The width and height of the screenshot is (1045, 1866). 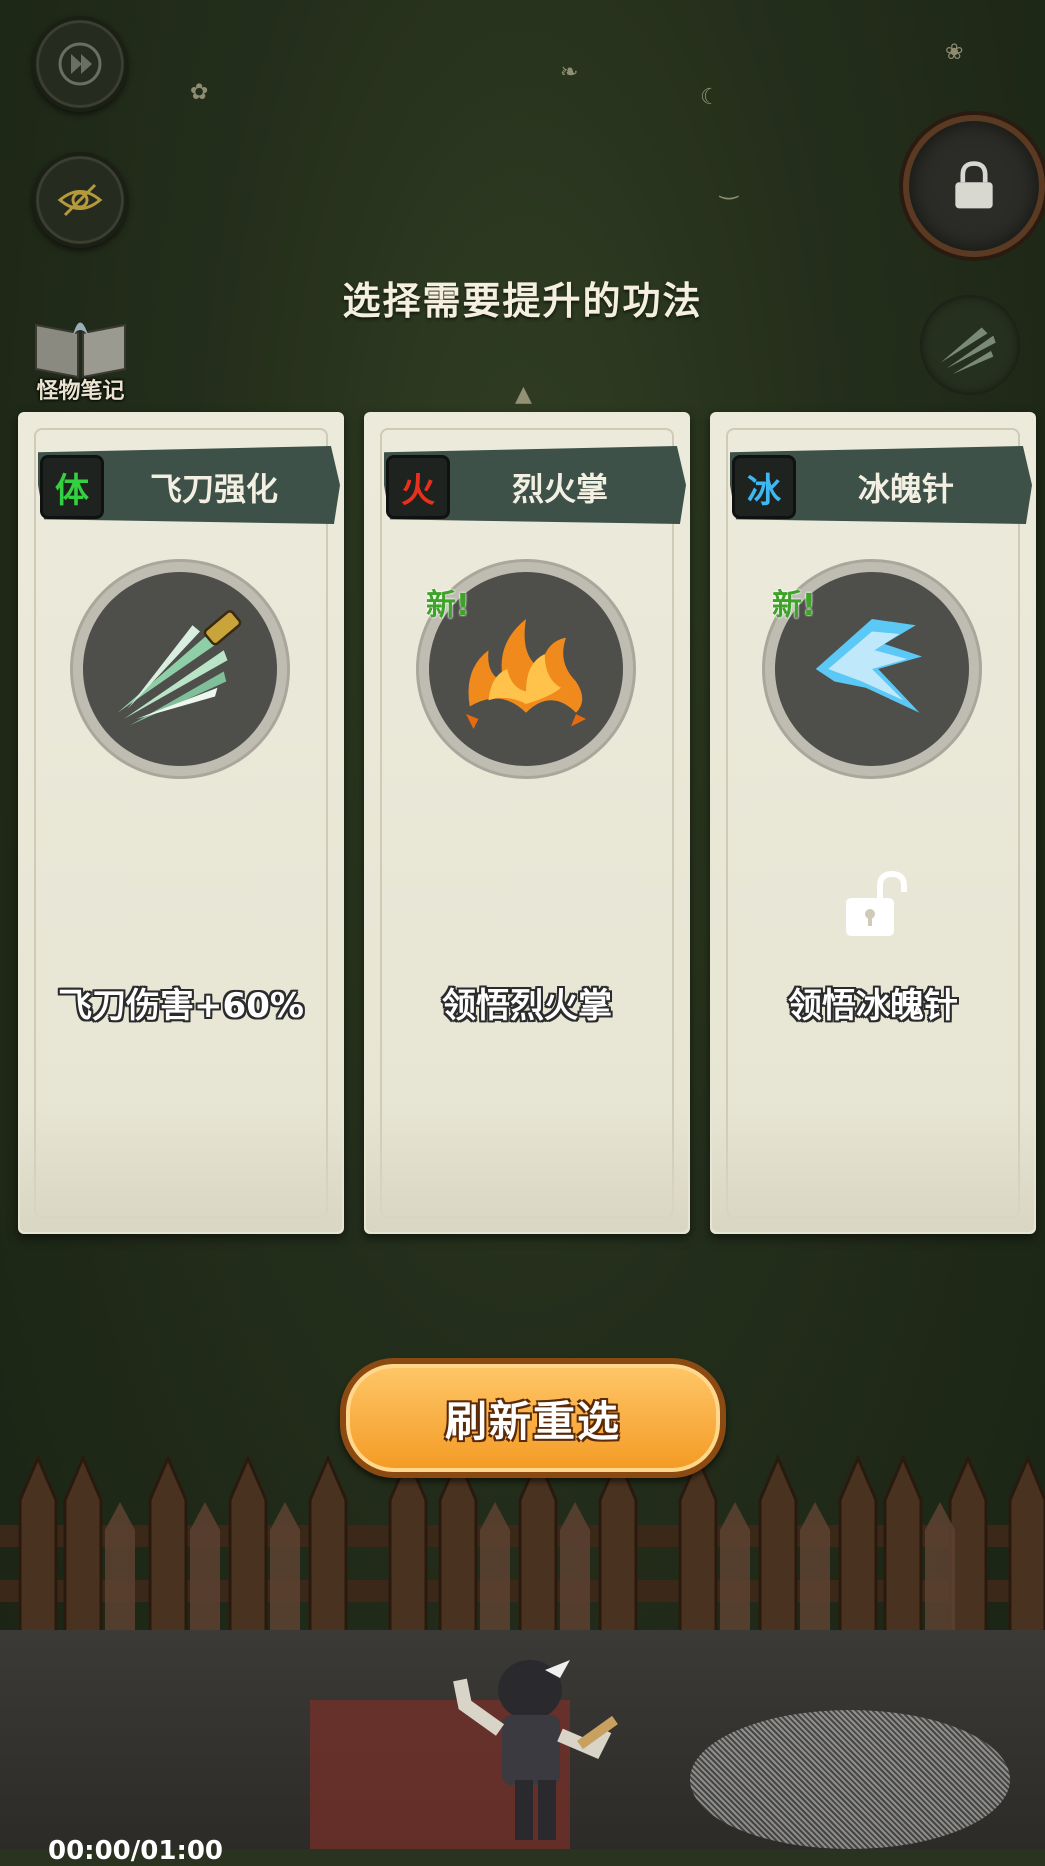 I want to click on timer-text: 00:00/01:00, so click(x=136, y=1851).